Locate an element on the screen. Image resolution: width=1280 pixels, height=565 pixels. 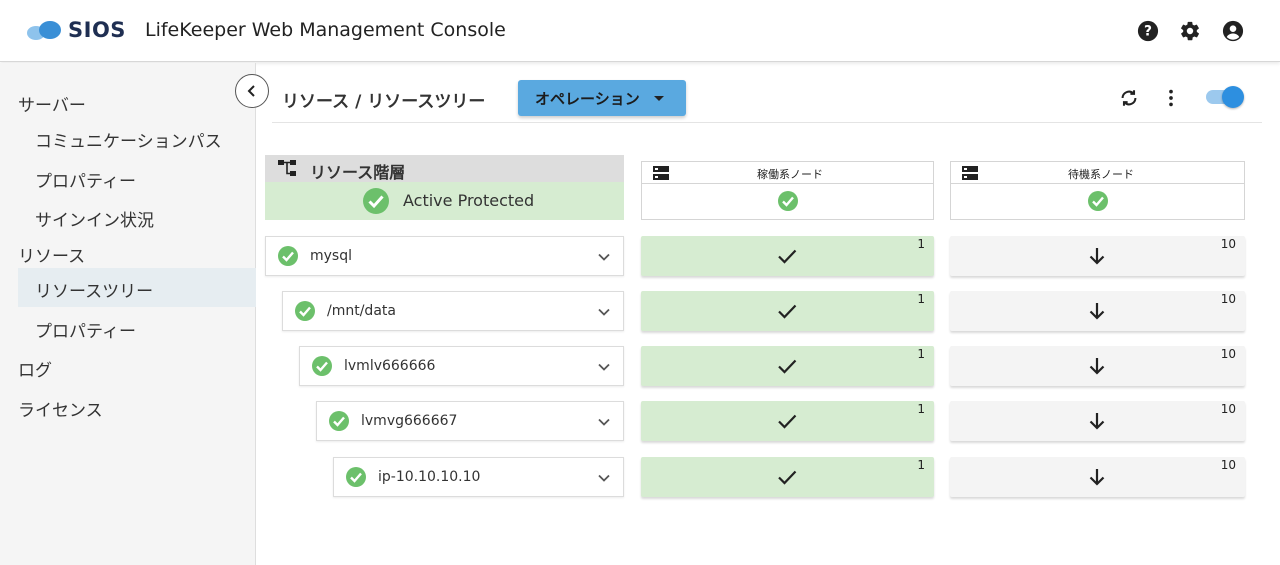
sios-logo-icon is located at coordinates (44, 30).